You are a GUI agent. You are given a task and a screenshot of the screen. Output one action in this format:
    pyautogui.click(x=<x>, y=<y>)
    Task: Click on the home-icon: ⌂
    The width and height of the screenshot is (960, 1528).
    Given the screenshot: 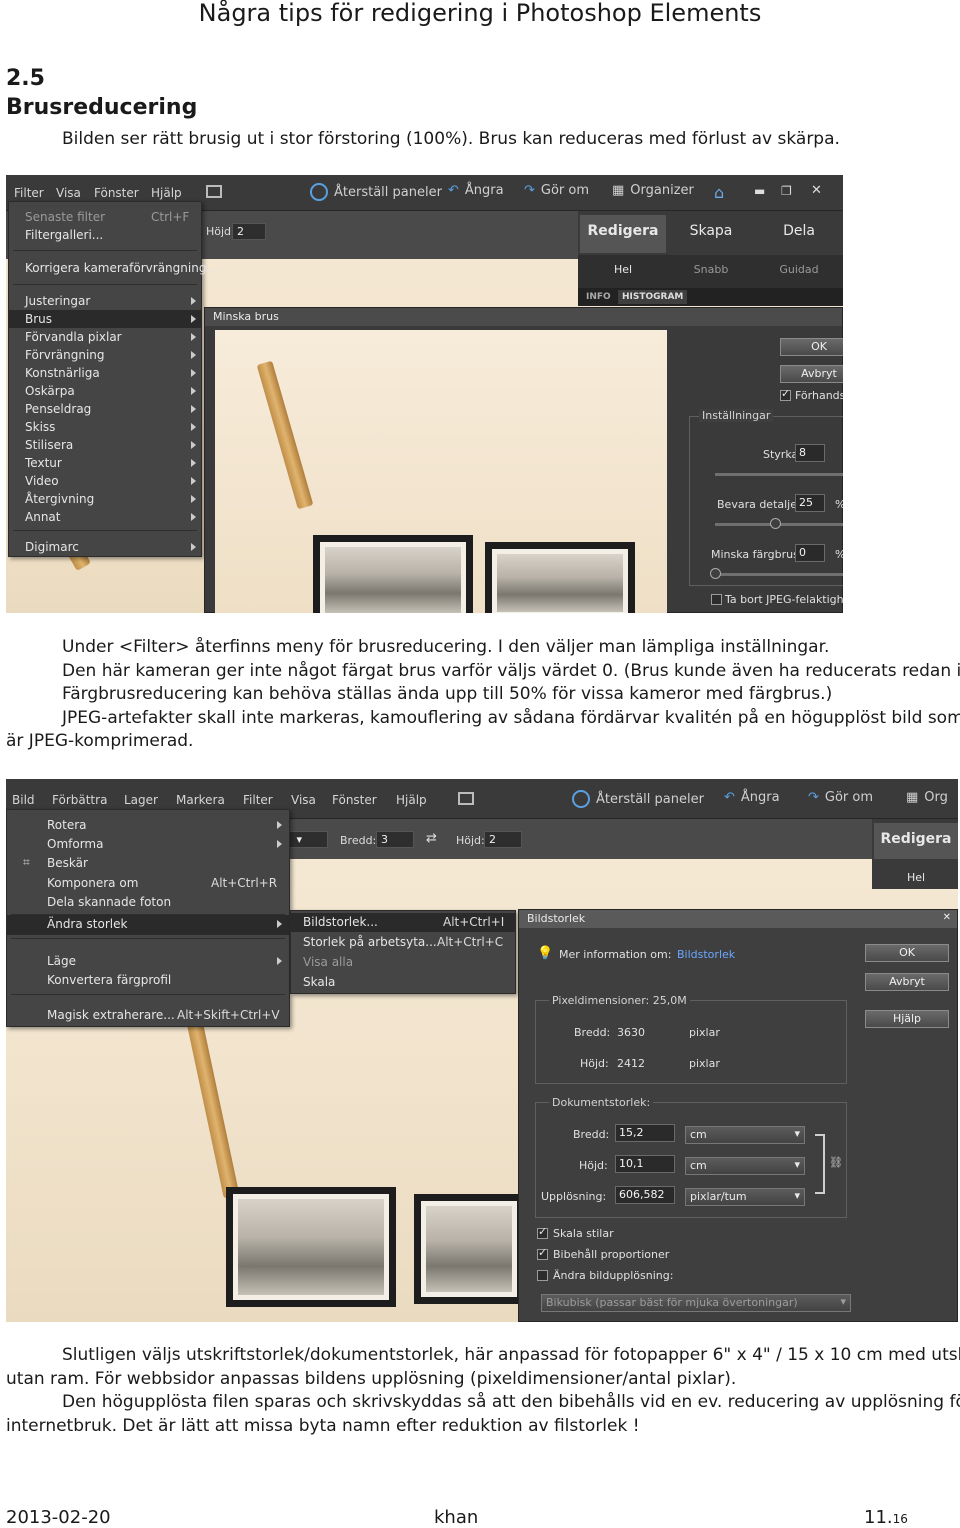 What is the action you would take?
    pyautogui.click(x=719, y=192)
    